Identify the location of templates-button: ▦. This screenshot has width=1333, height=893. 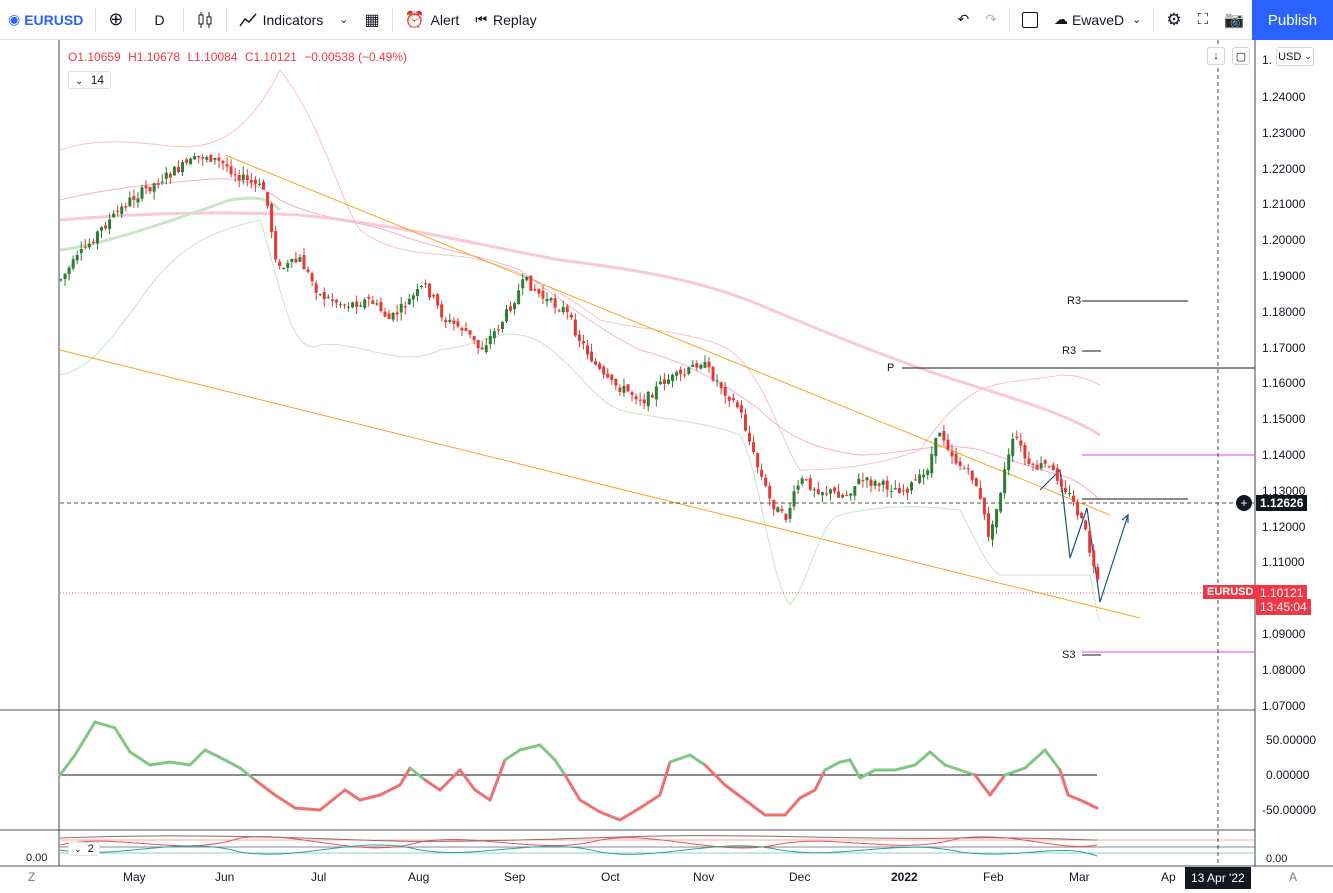
(371, 20).